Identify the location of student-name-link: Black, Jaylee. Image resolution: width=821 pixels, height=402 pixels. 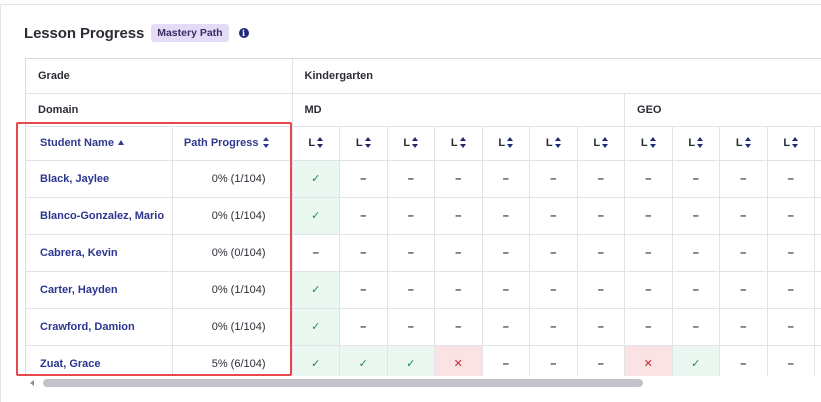
(99, 179).